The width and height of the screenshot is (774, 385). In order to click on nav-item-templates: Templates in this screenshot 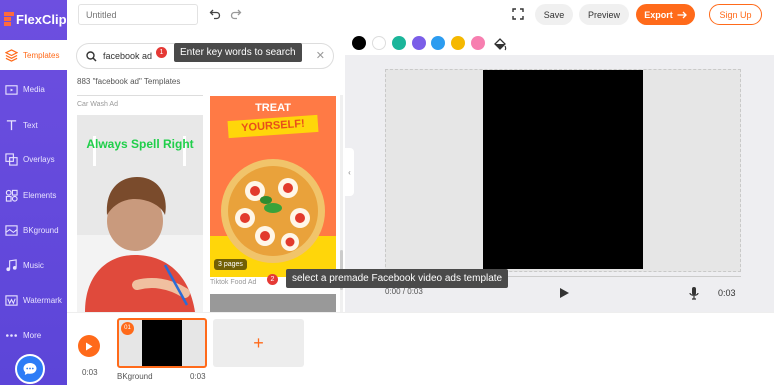, I will do `click(33, 55)`.